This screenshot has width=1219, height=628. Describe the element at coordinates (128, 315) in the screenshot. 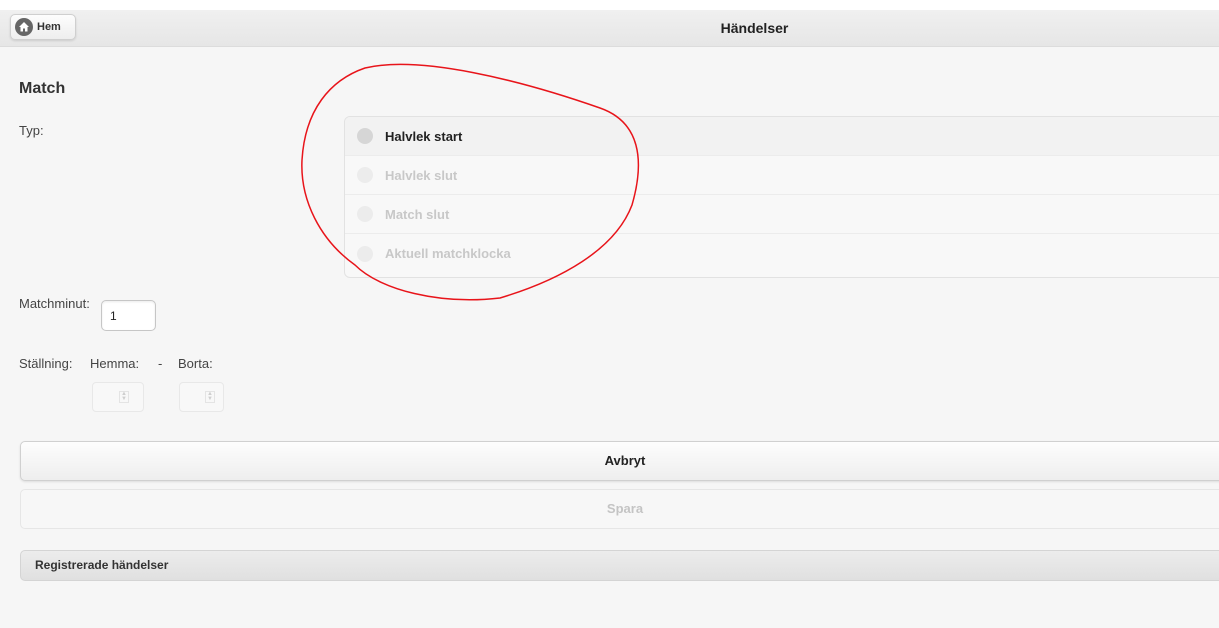

I see `minute-input` at that location.